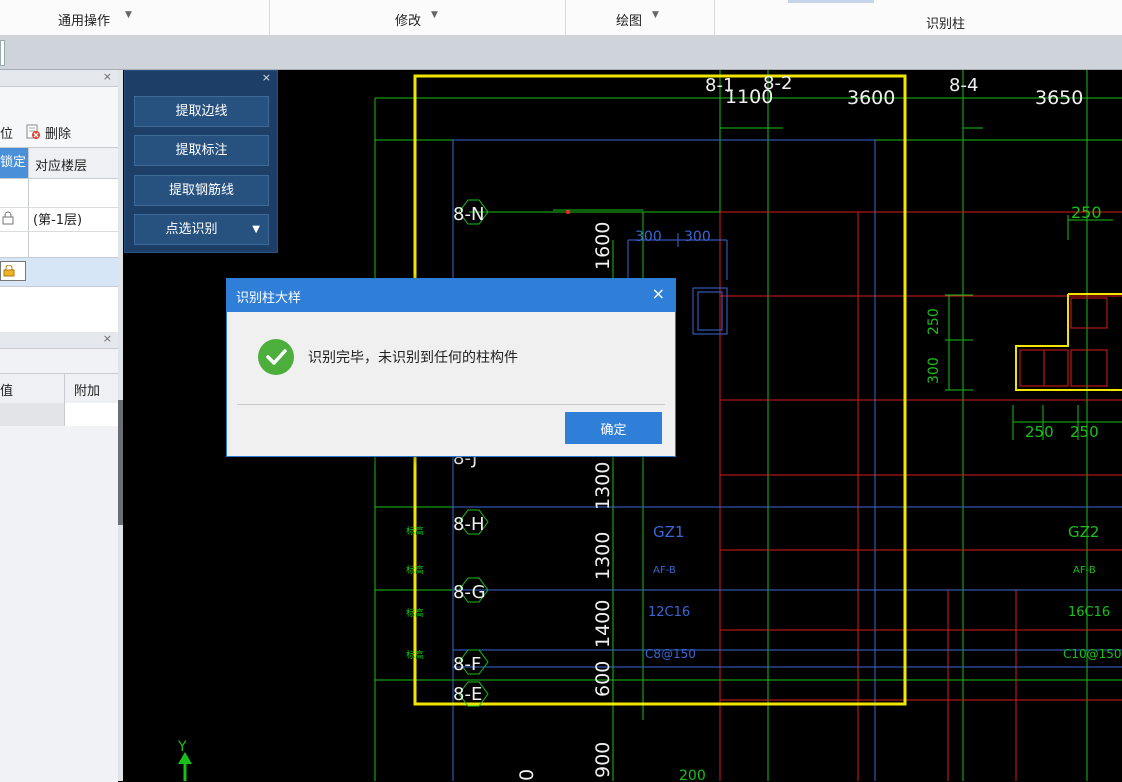 This screenshot has width=1122, height=782. I want to click on menu-bar: 通用操作 ▼ 修改 ▼ 绘图 ▼ 识别柱, so click(561, 18).